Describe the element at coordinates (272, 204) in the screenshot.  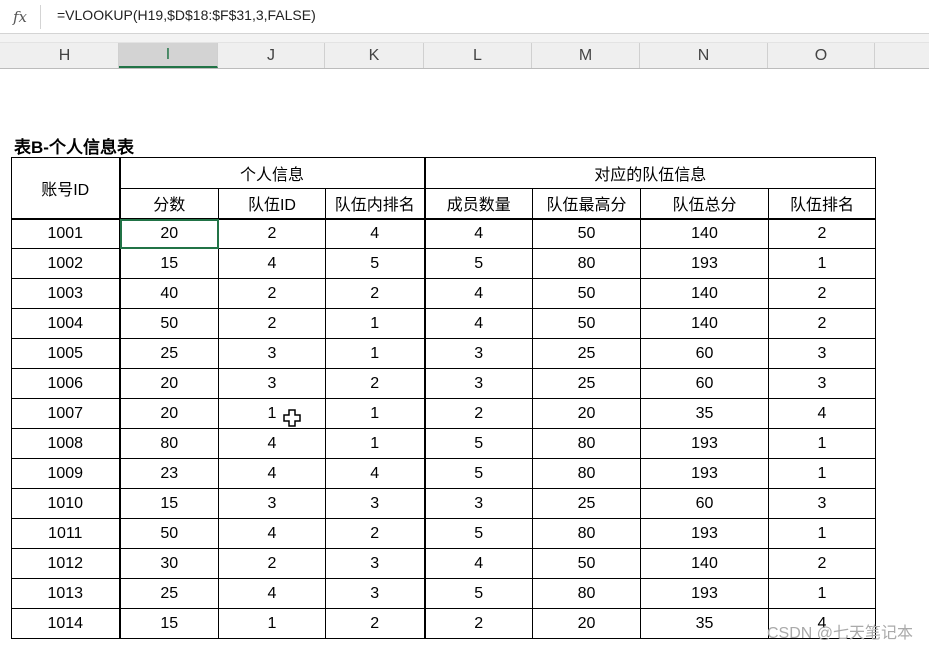
I see `header-team-id: 队伍ID` at that location.